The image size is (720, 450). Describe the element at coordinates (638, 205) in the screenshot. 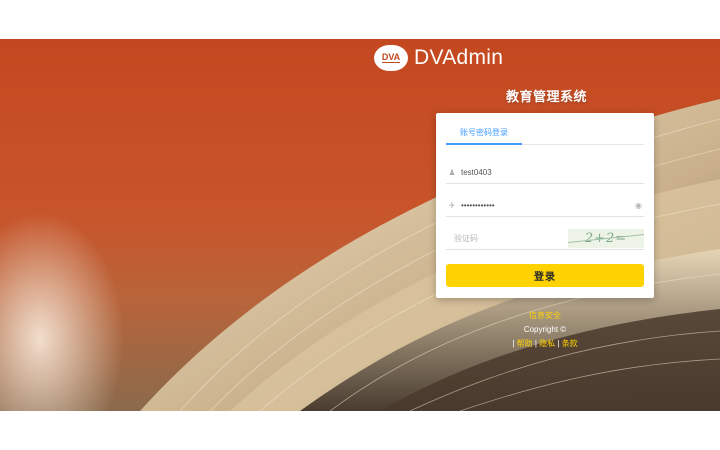

I see `eye-icon: ◉` at that location.